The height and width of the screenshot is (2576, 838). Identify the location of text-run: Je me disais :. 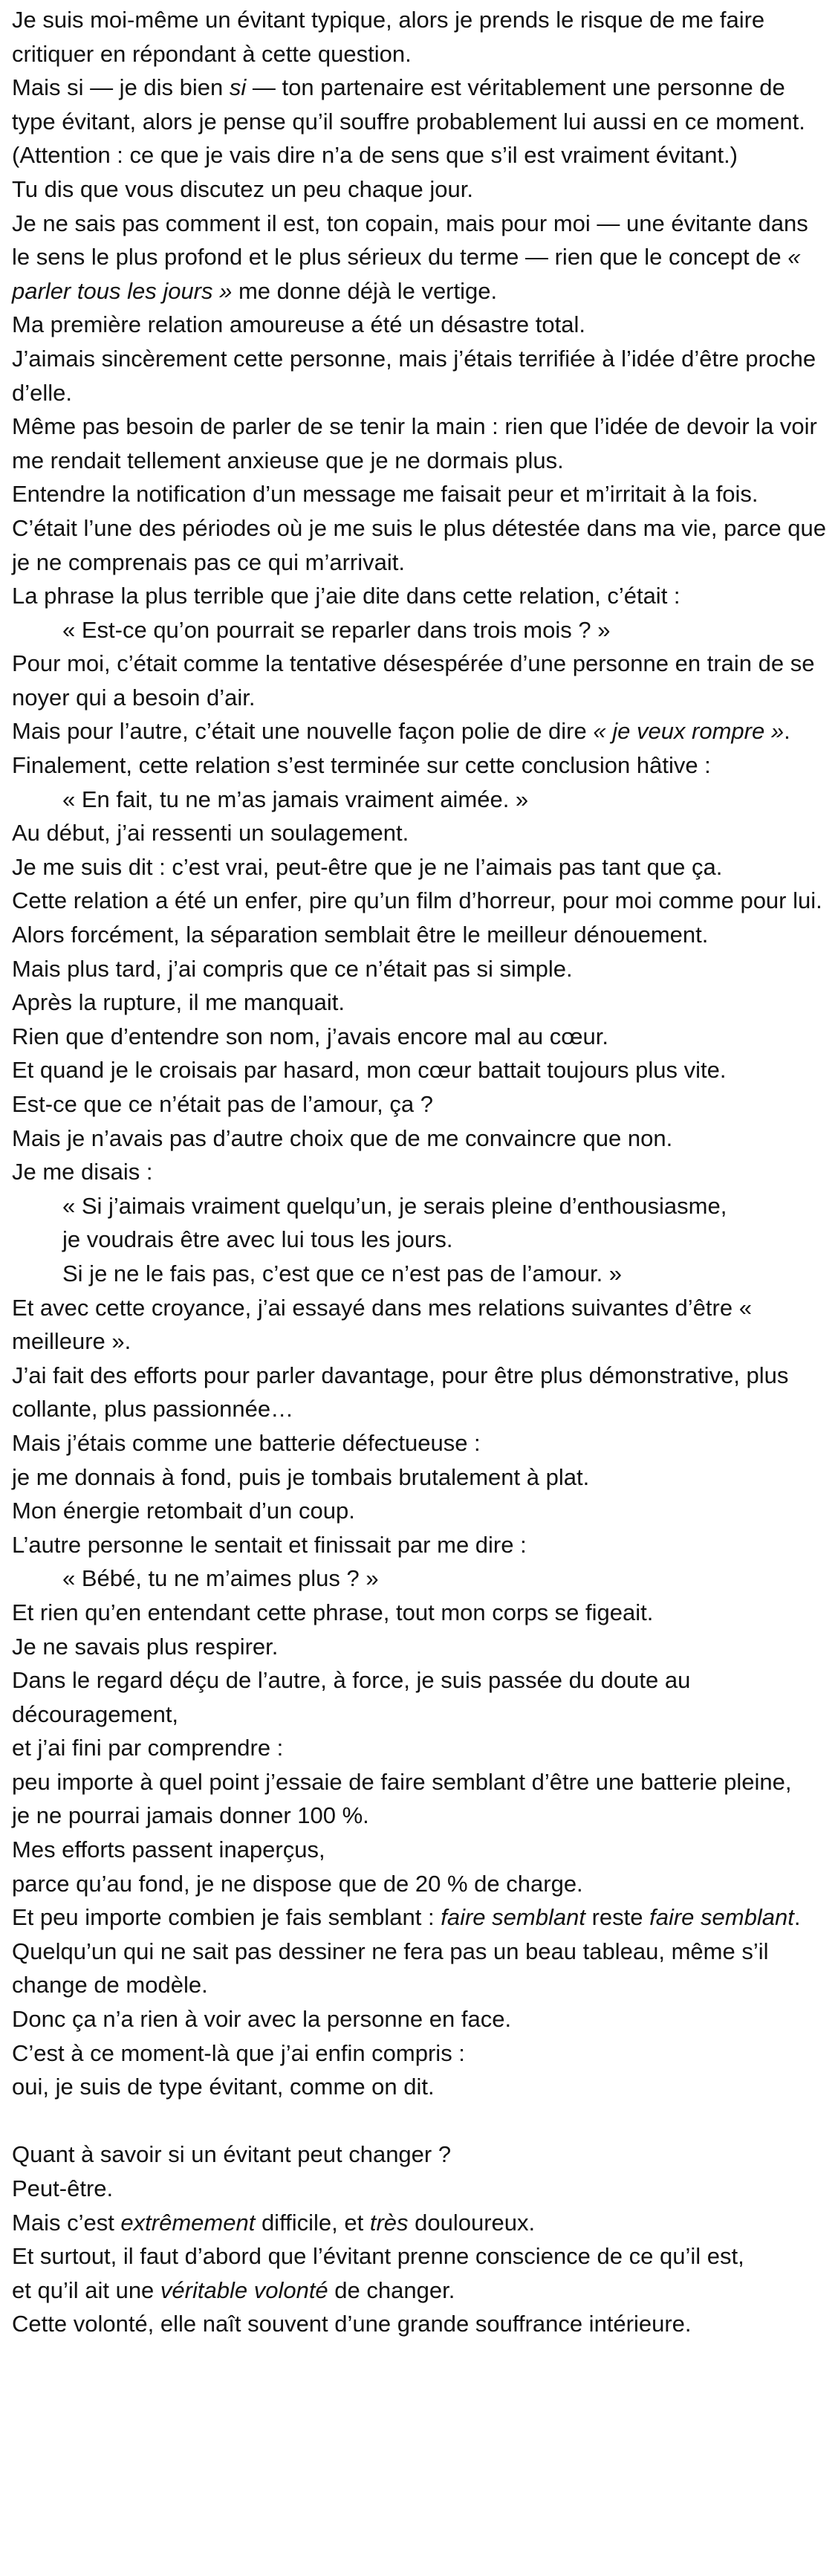
(82, 1172).